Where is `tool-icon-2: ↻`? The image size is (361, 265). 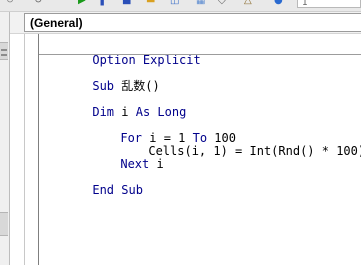 tool-icon-2: ↻ is located at coordinates (38, 3).